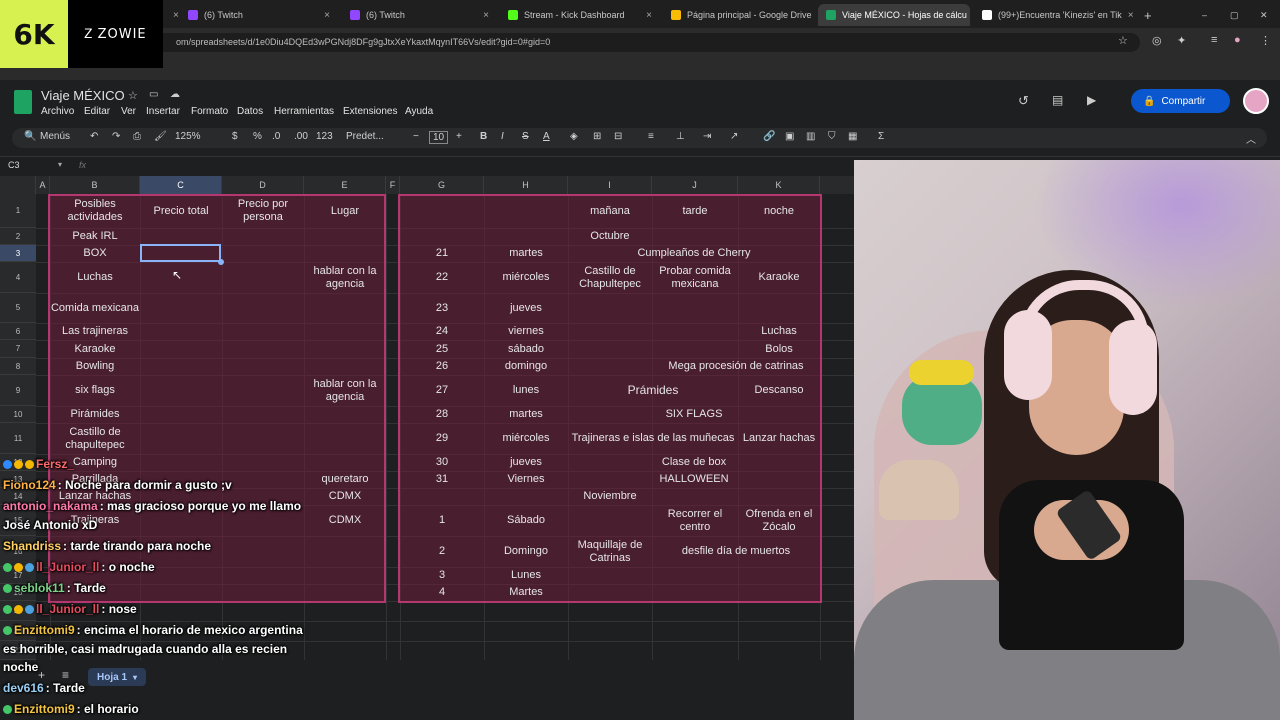  Describe the element at coordinates (1054, 15) in the screenshot. I see `browser-tab-tiktok: (99+)Encuentra 'Kinezis' en Tik ×` at that location.